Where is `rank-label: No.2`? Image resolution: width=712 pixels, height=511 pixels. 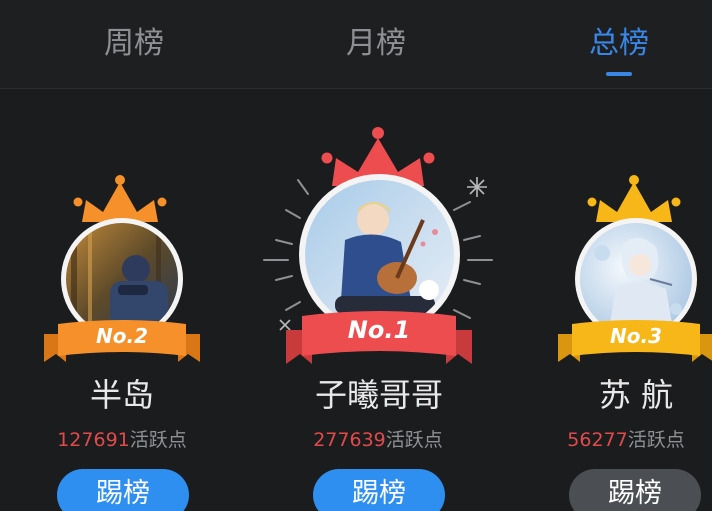 rank-label: No.2 is located at coordinates (122, 336).